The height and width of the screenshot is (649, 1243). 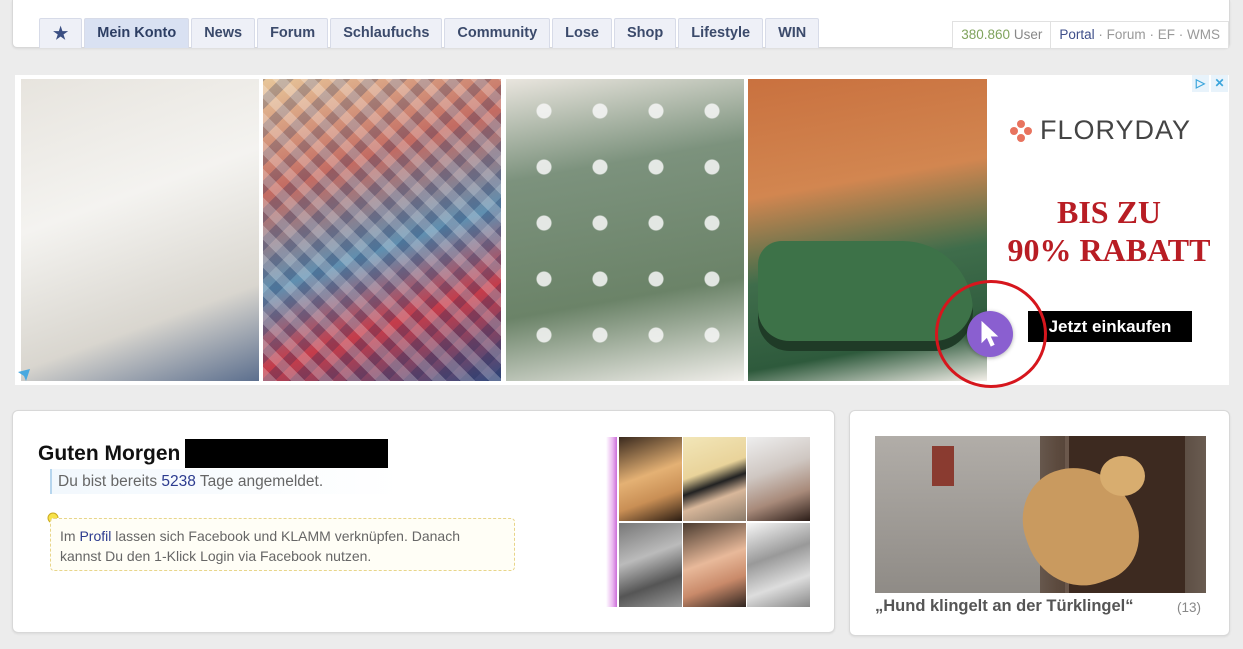 What do you see at coordinates (645, 33) in the screenshot?
I see `tab-shop: Shop` at bounding box center [645, 33].